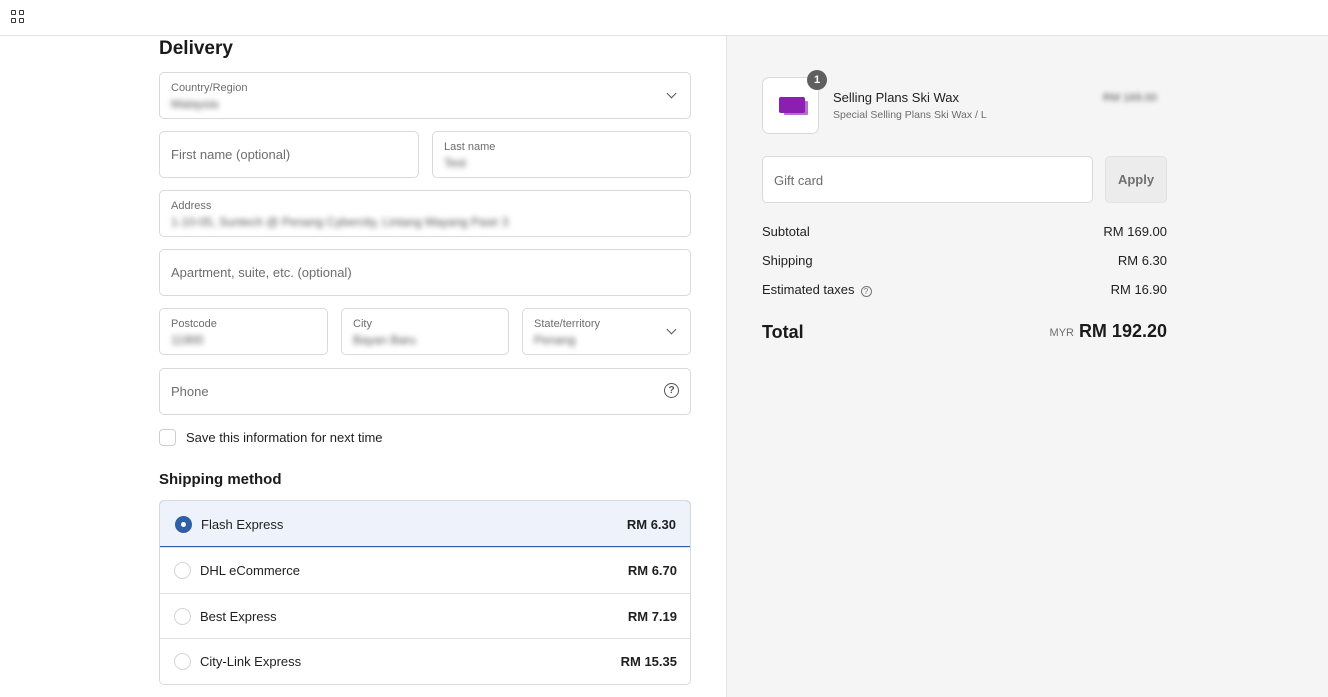  Describe the element at coordinates (606, 331) in the screenshot. I see `state-select: State/territory Penang` at that location.